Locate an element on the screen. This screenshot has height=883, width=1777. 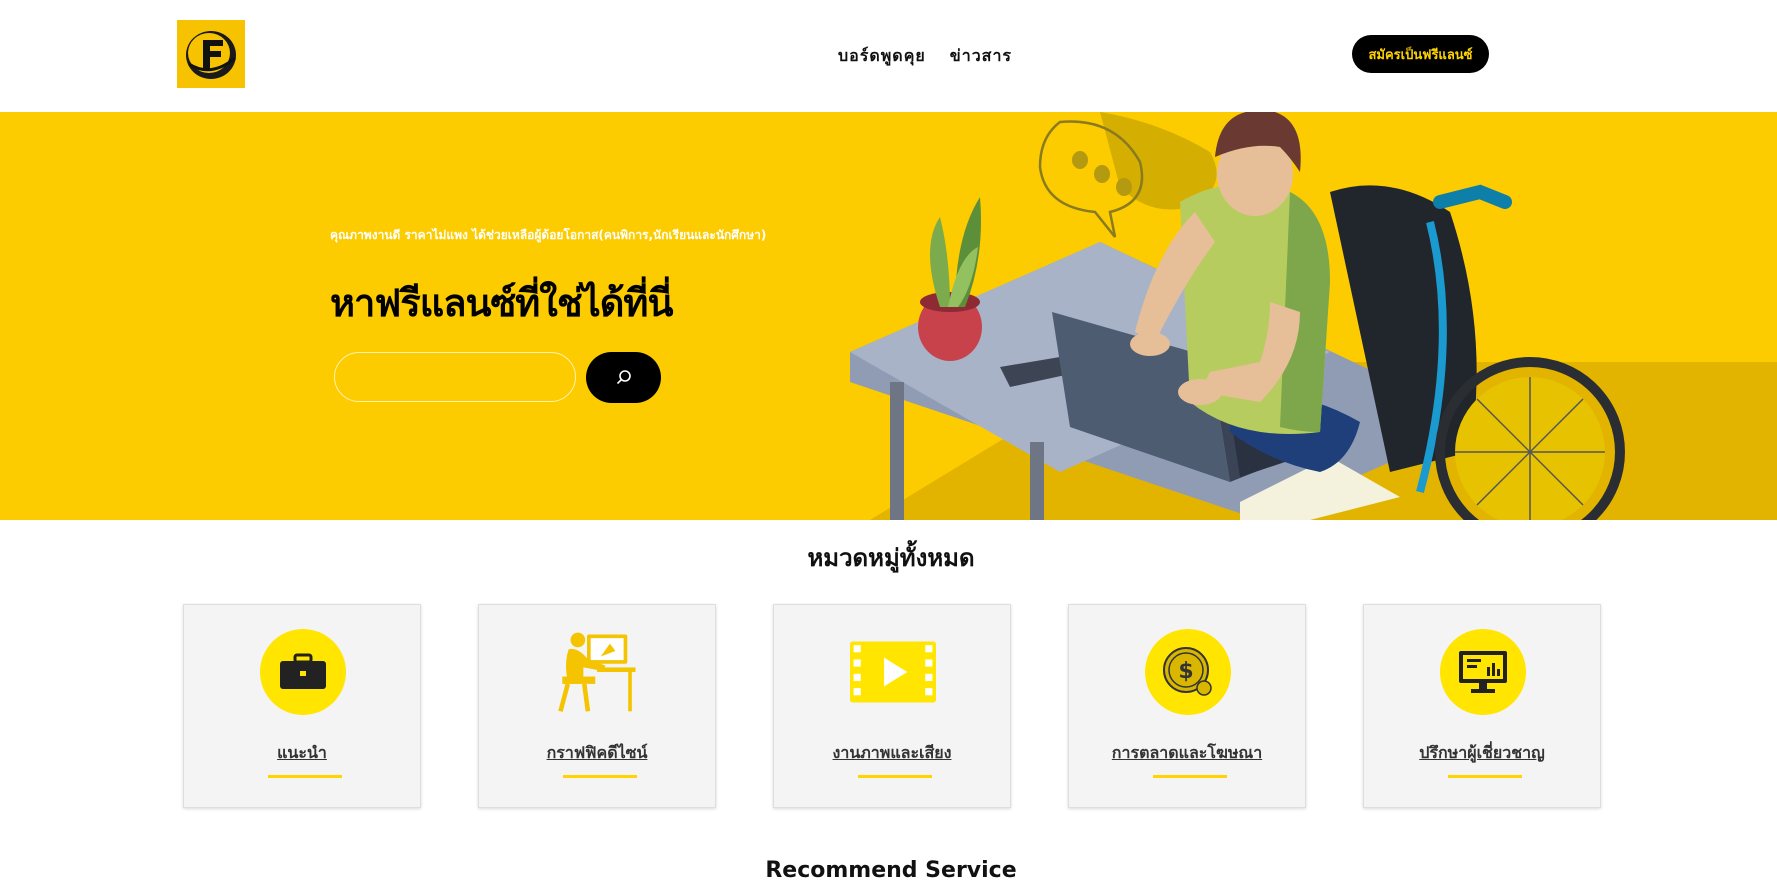
hero-title: หาฟรีแลนซ์ที่ใช่ได้ที่นี่ is located at coordinates (501, 303).